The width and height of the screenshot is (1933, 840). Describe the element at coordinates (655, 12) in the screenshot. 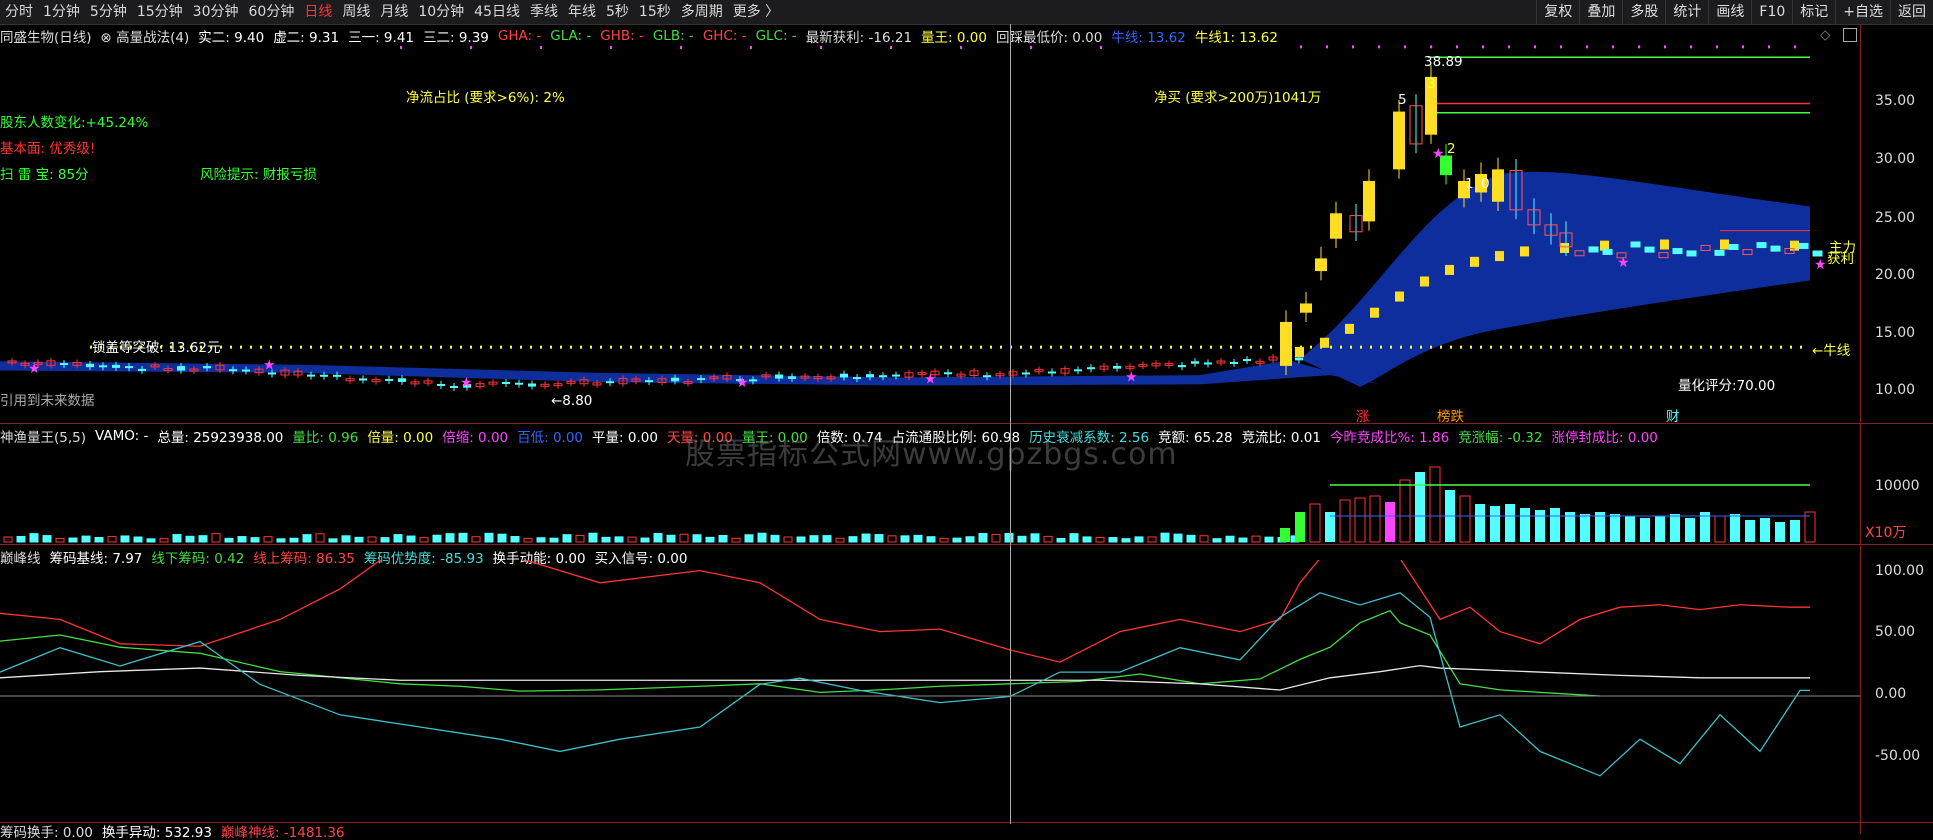

I see `tab-14: 15秒` at that location.